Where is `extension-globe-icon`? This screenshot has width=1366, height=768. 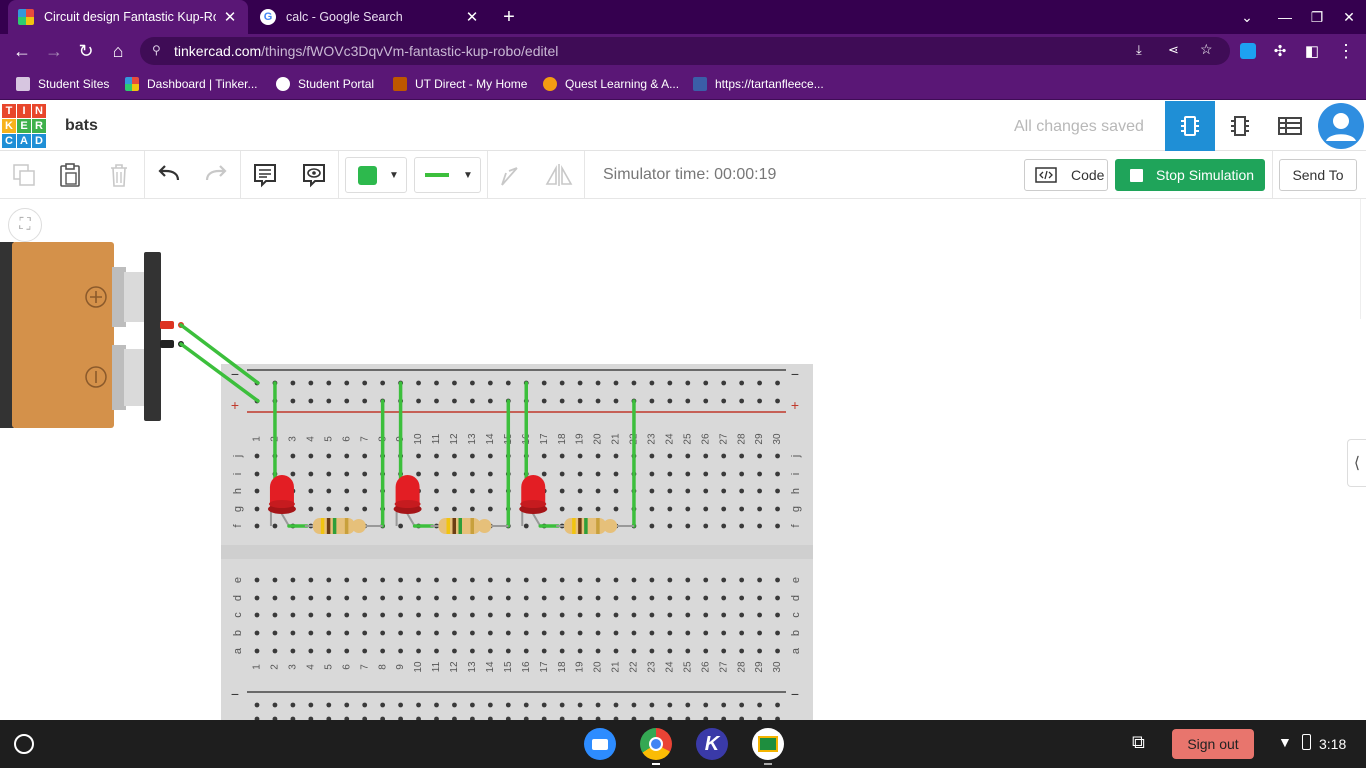 extension-globe-icon is located at coordinates (1248, 51).